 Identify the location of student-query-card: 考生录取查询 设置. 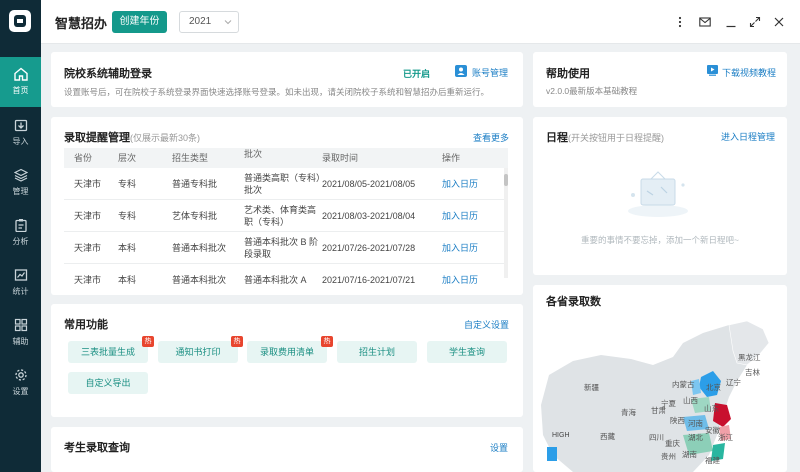
(287, 449).